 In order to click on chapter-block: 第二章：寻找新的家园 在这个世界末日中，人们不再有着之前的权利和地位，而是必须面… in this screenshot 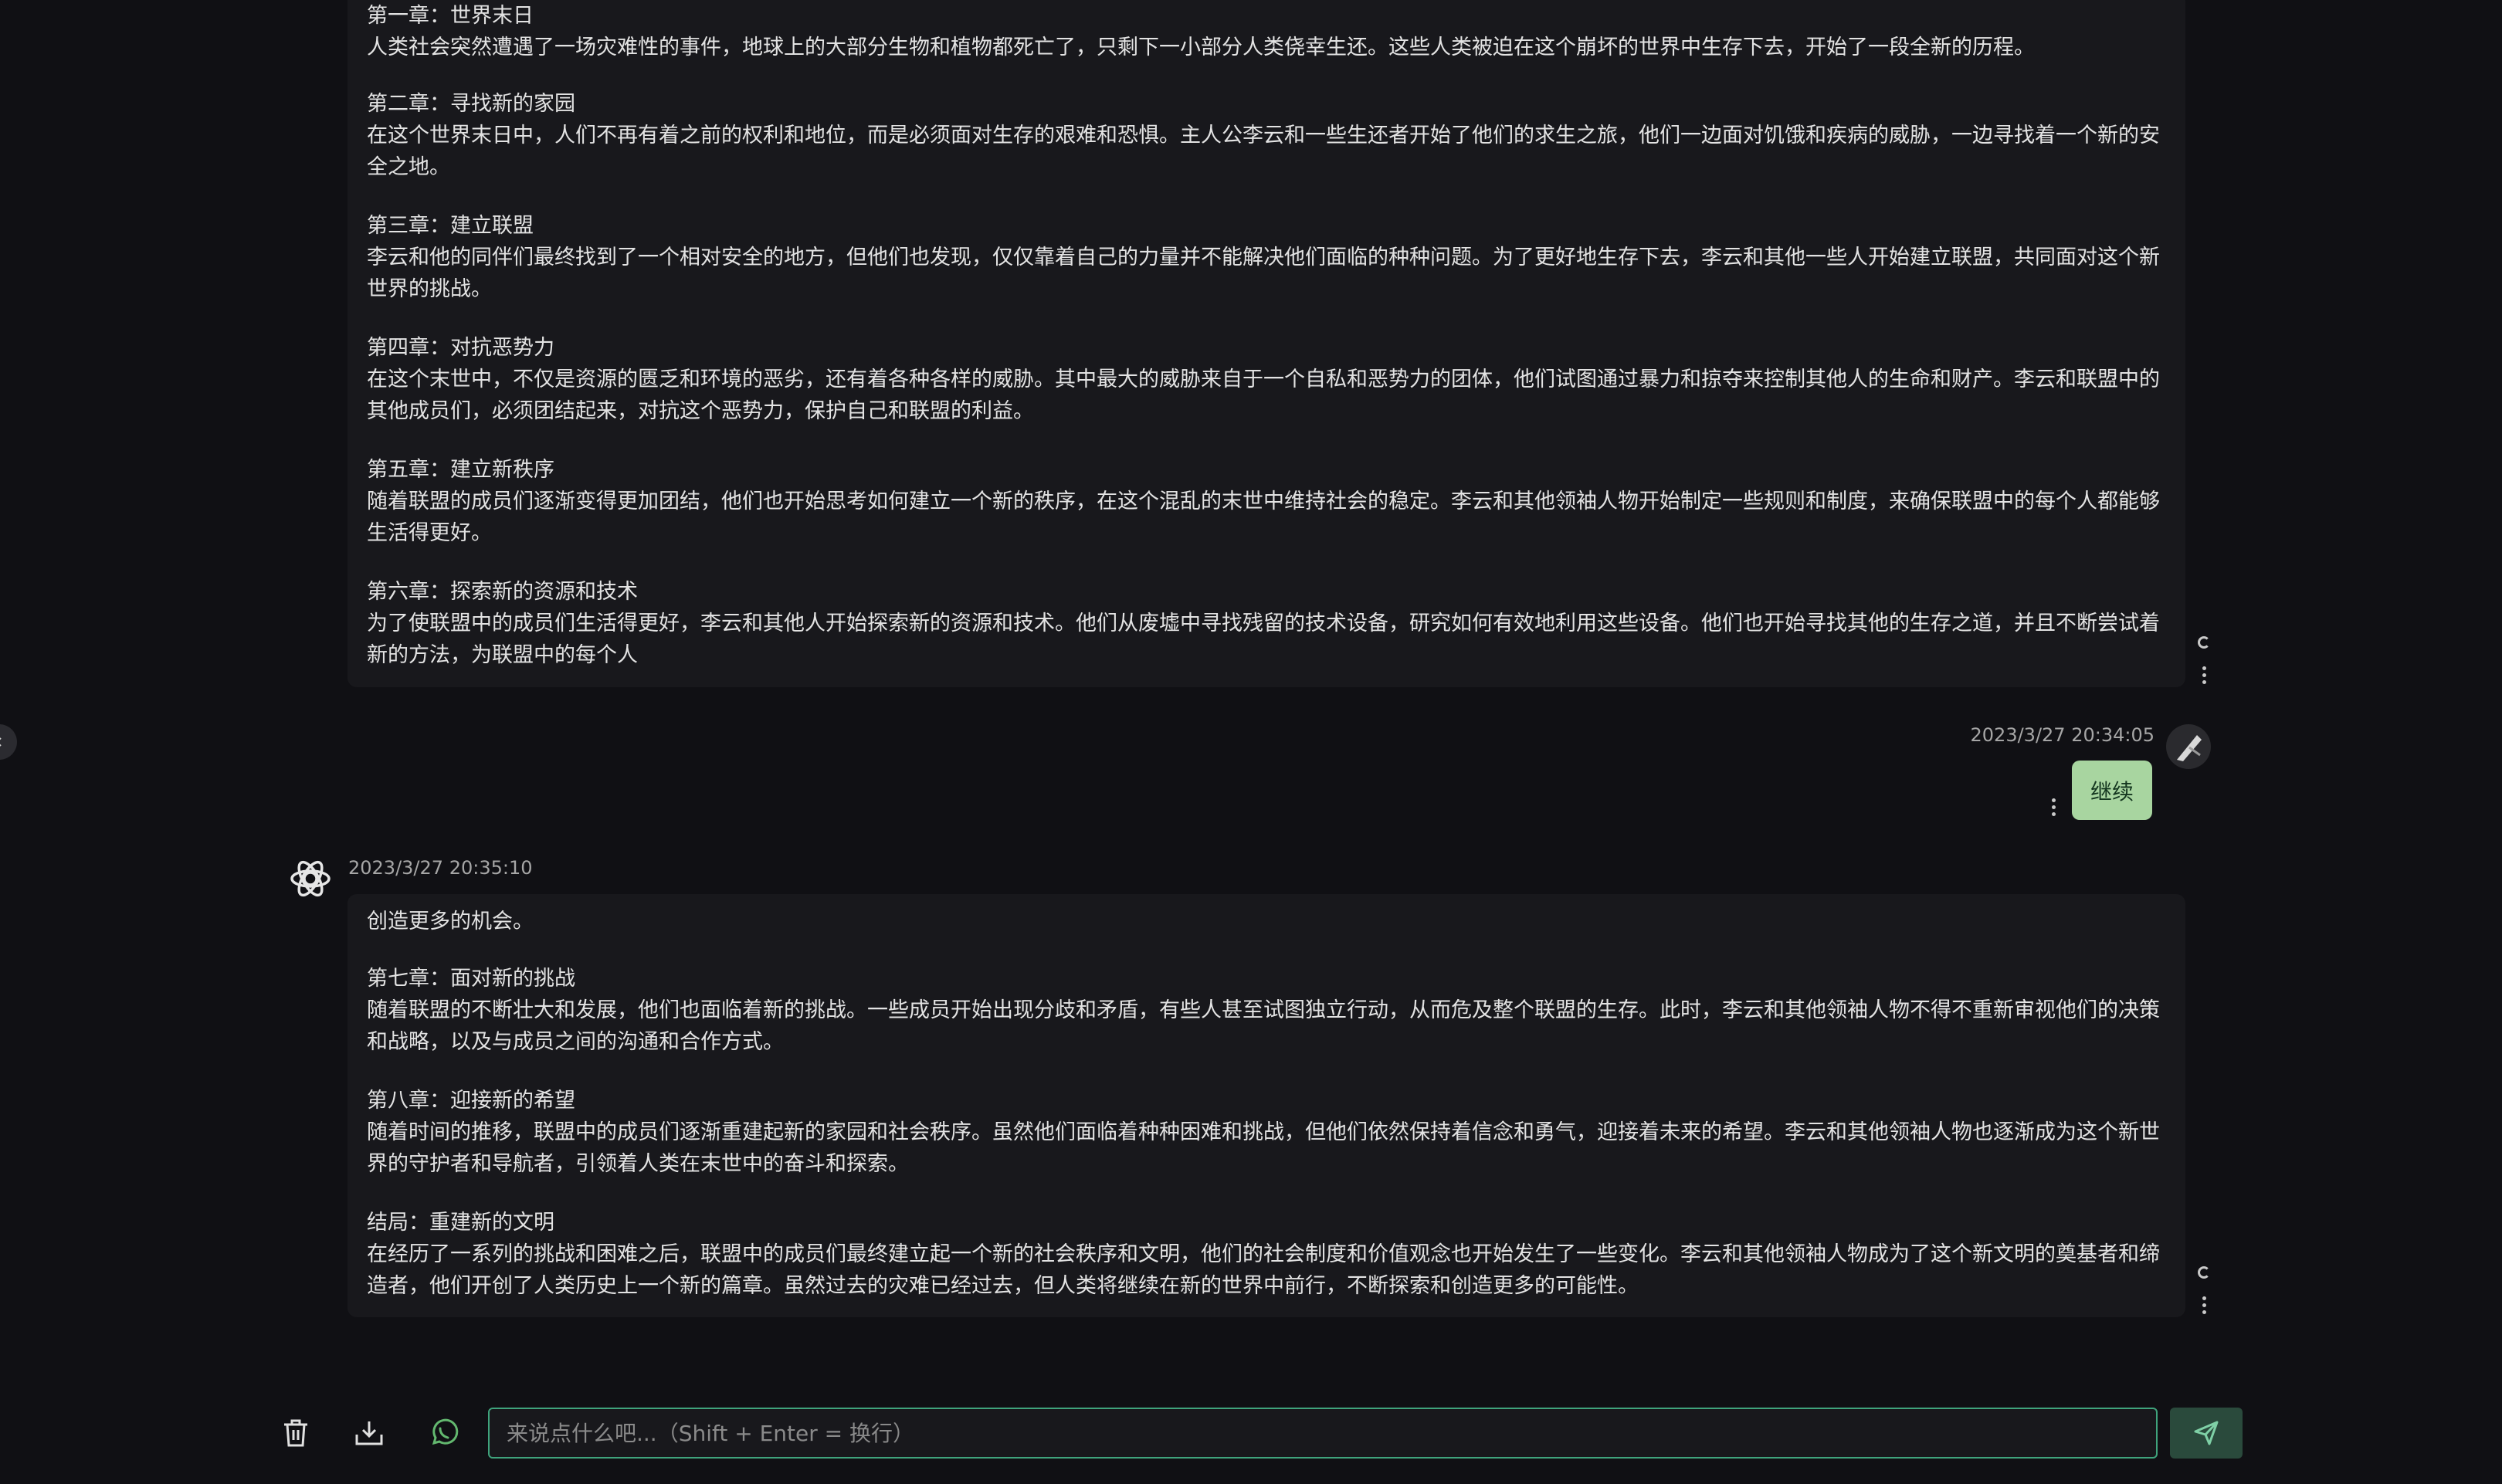, I will do `click(1266, 135)`.